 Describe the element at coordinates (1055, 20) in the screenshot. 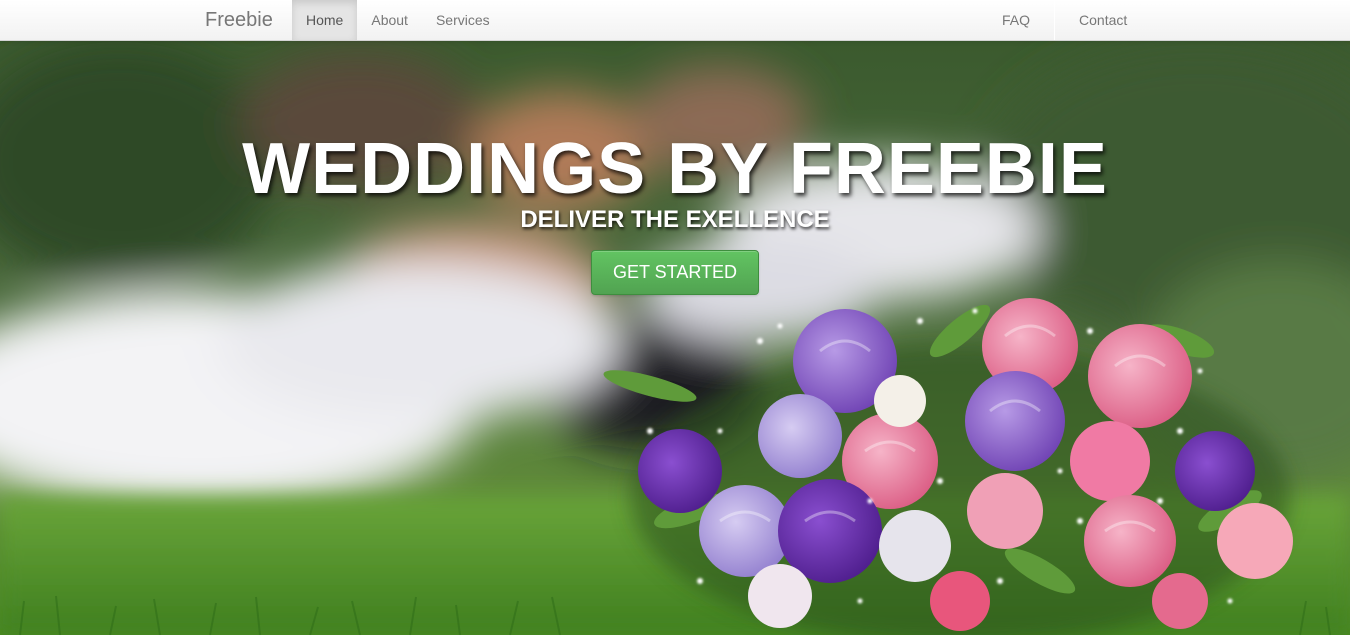

I see `nav-divider` at that location.